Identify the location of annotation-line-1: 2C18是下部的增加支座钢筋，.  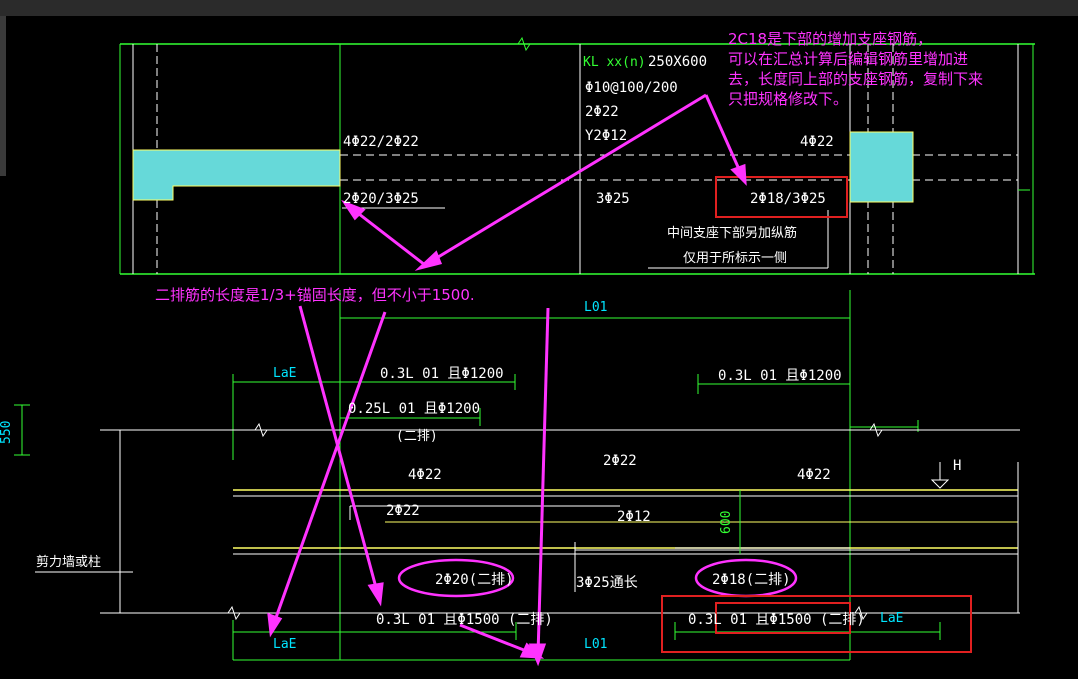
(830, 39).